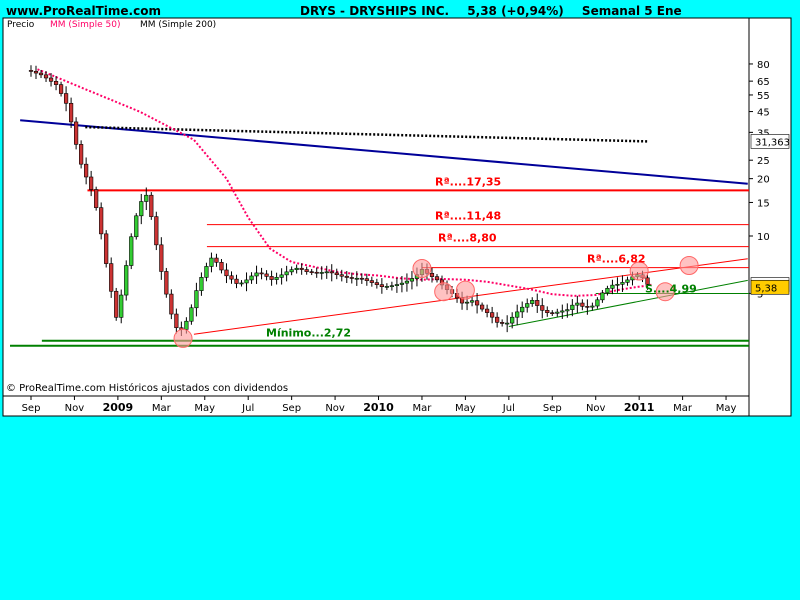 The width and height of the screenshot is (800, 600). I want to click on resistance-label: Rª....17,35, so click(468, 181).